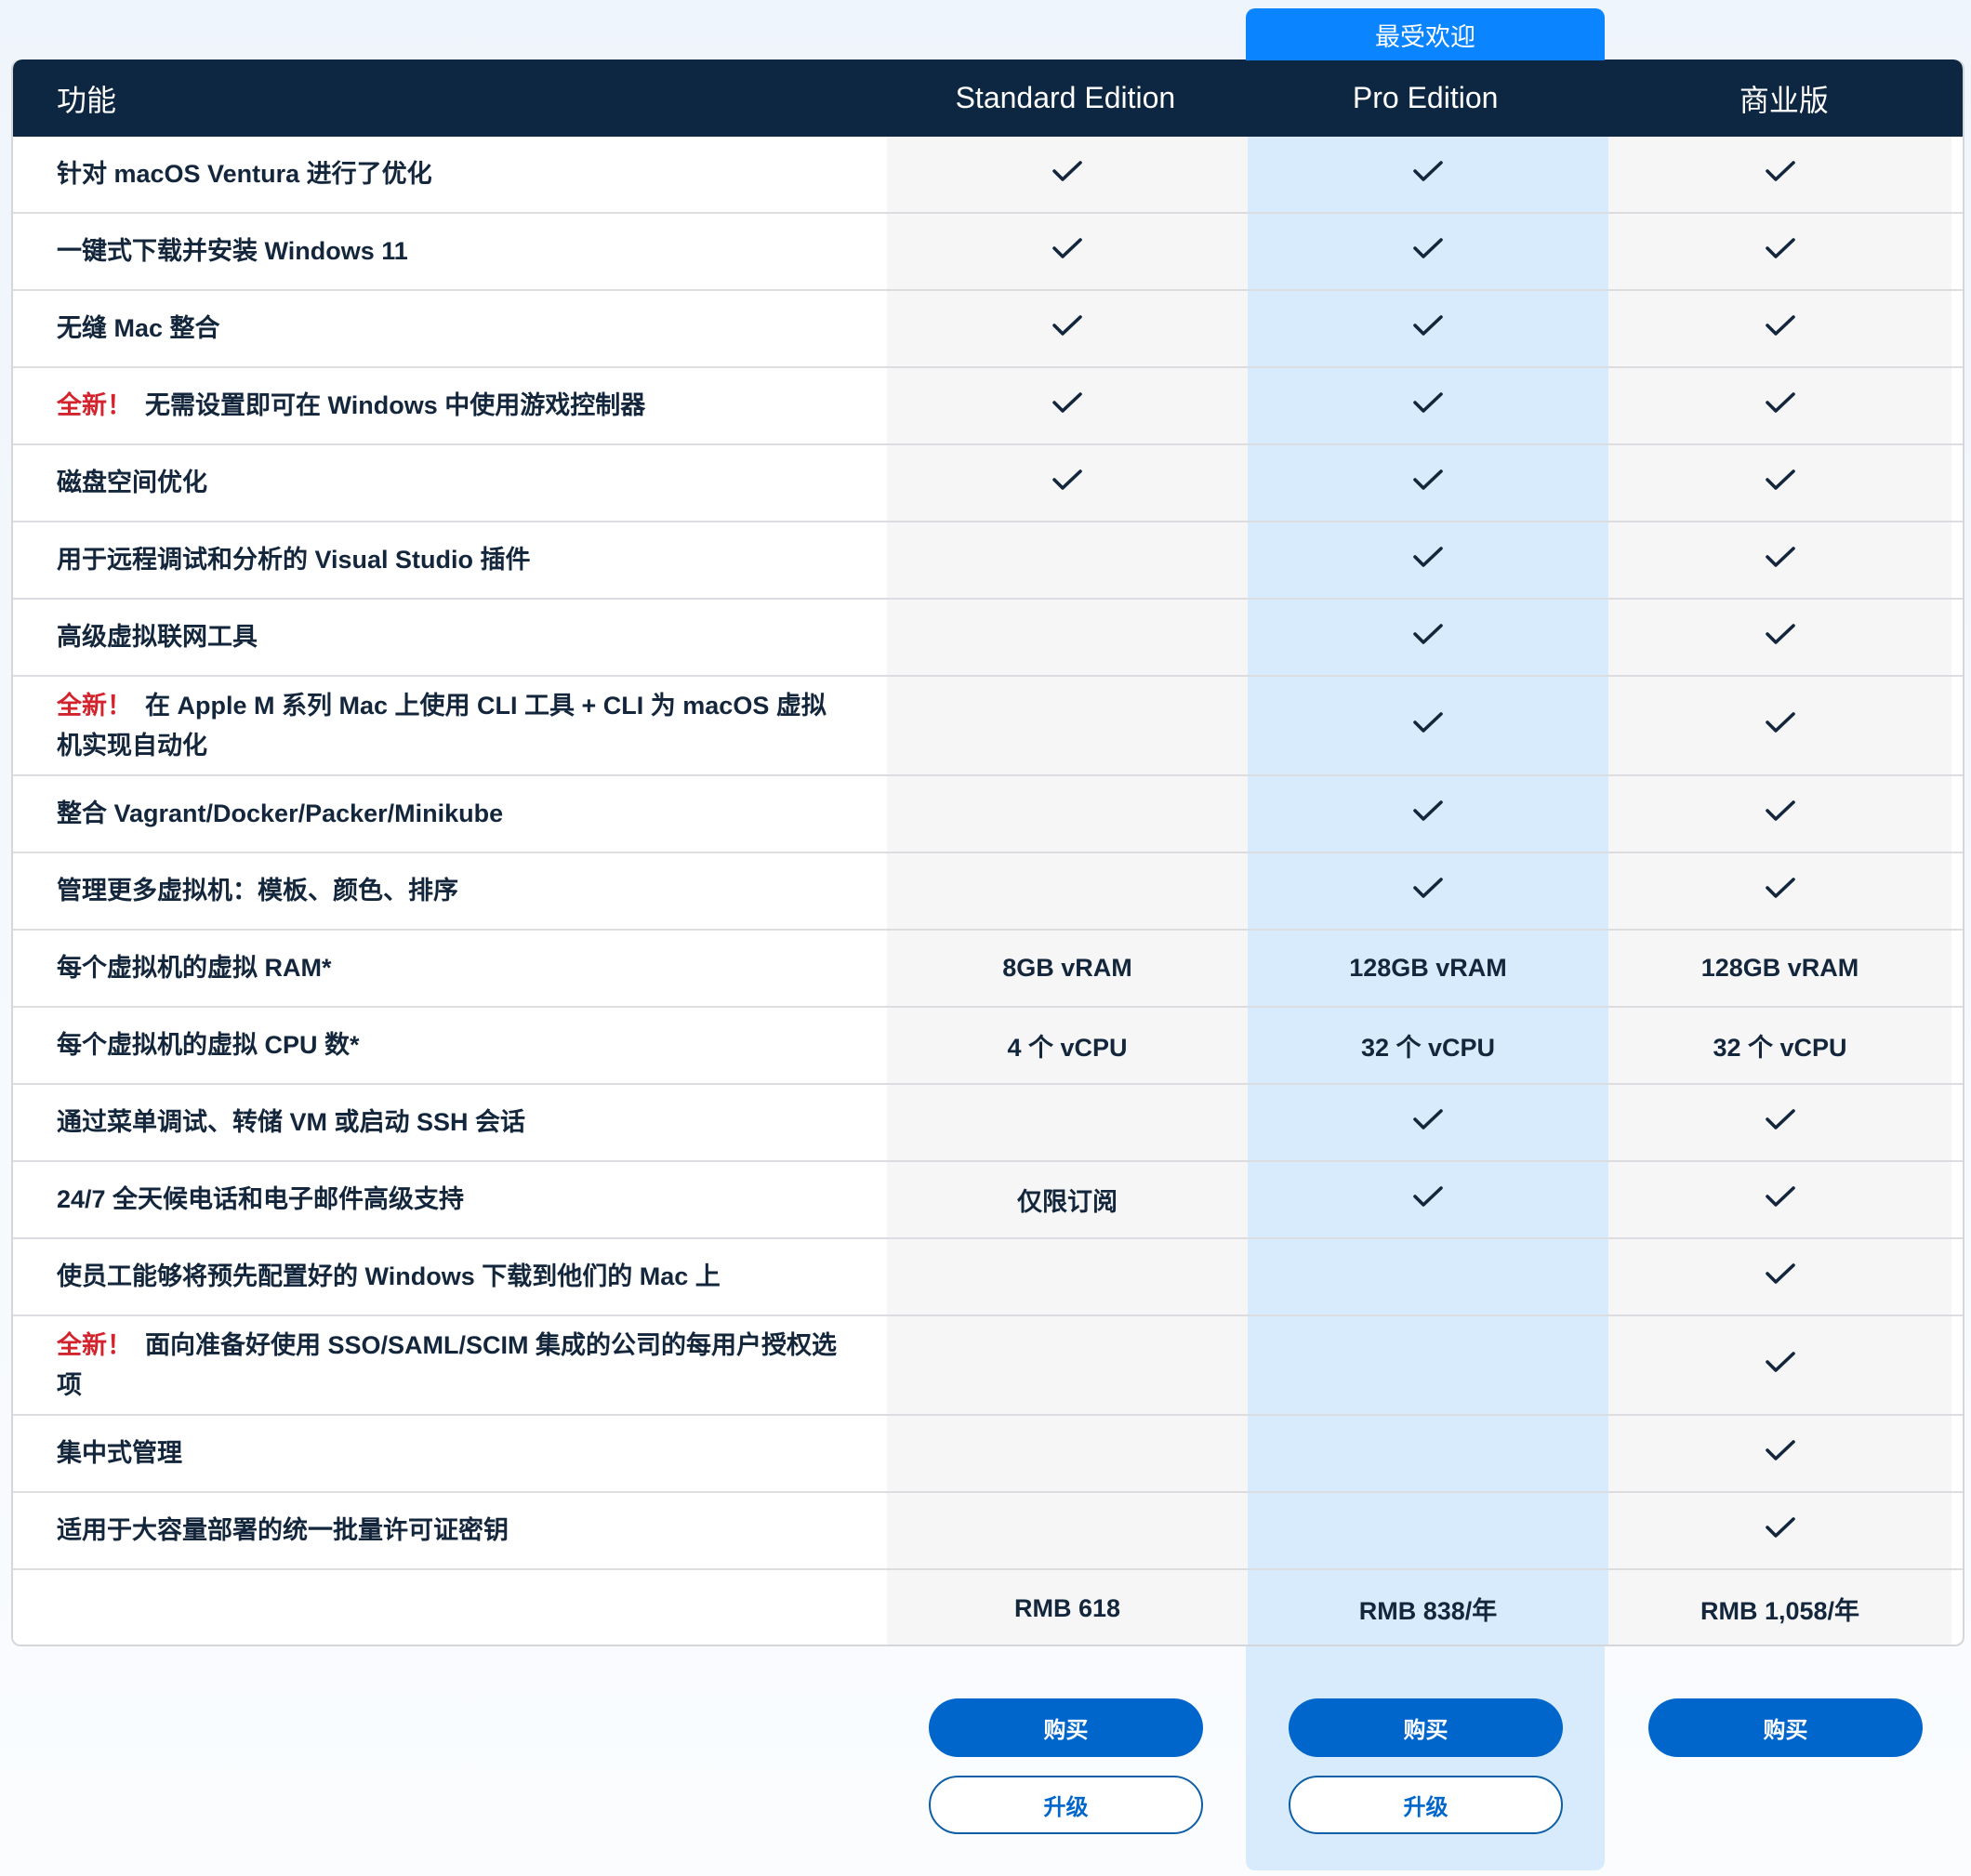 This screenshot has height=1876, width=1971. I want to click on feature-label: 适用于大容量部署的统一批量许可证密钥, so click(283, 1530).